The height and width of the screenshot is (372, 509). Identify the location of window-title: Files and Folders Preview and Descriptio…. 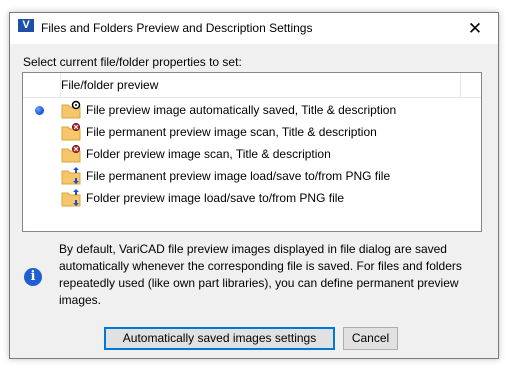
(177, 28).